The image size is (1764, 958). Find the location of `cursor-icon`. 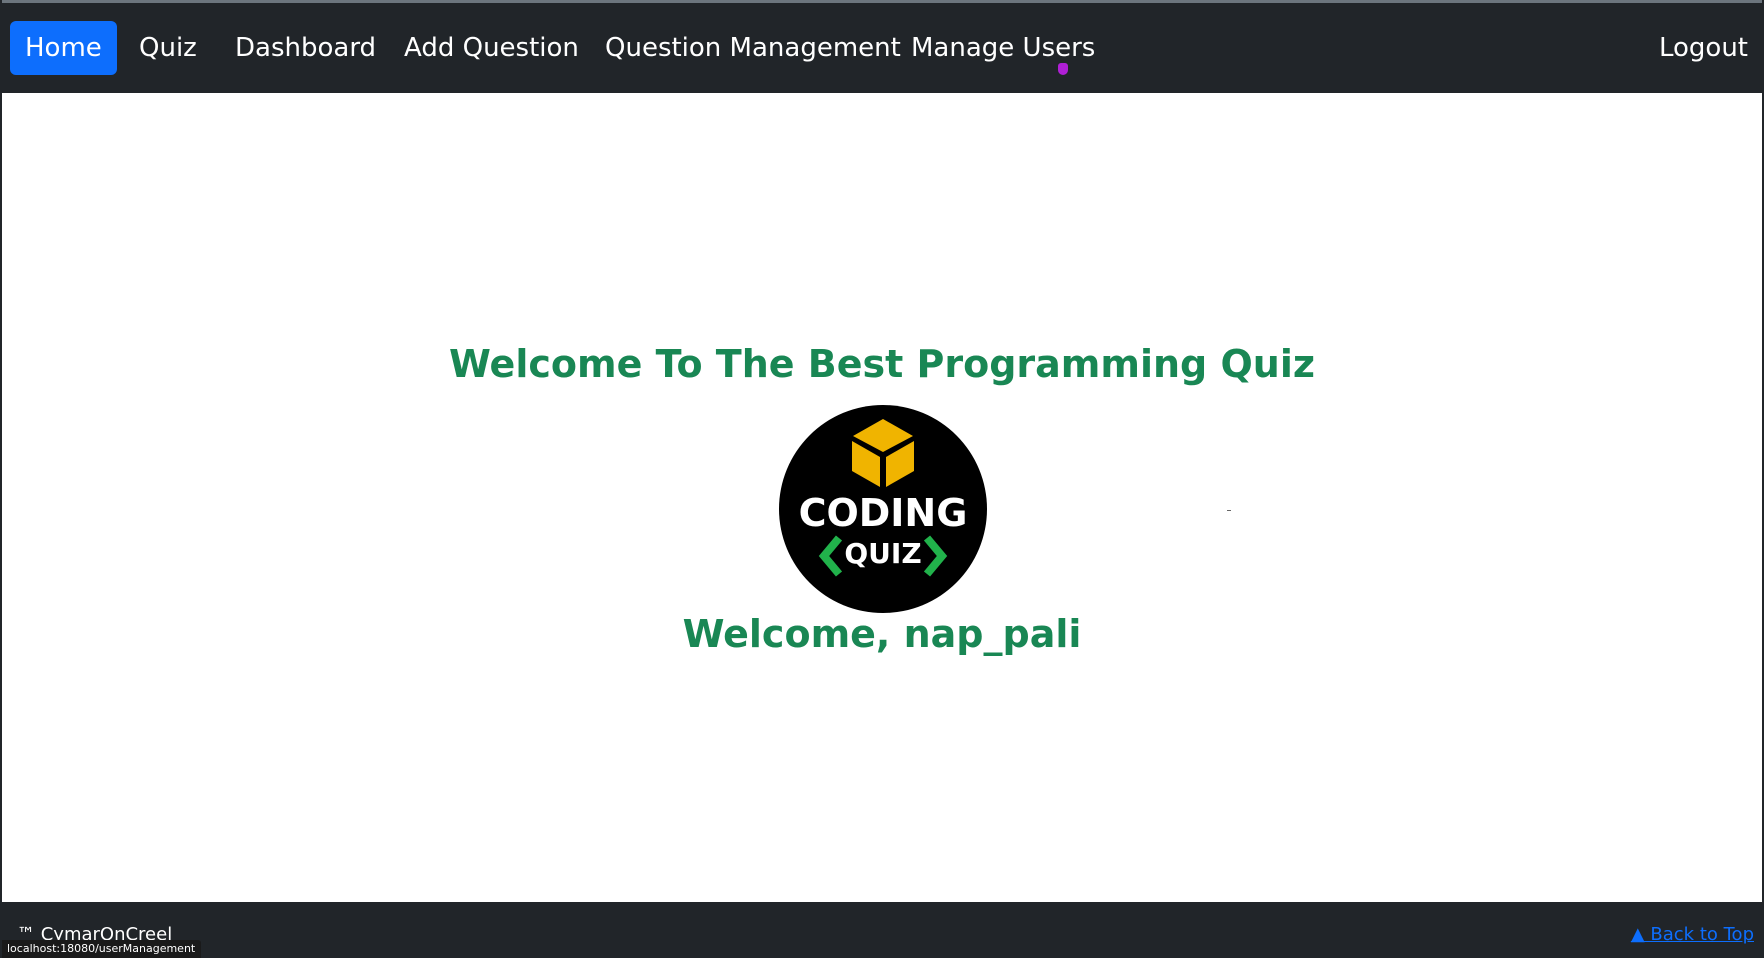

cursor-icon is located at coordinates (1063, 69).